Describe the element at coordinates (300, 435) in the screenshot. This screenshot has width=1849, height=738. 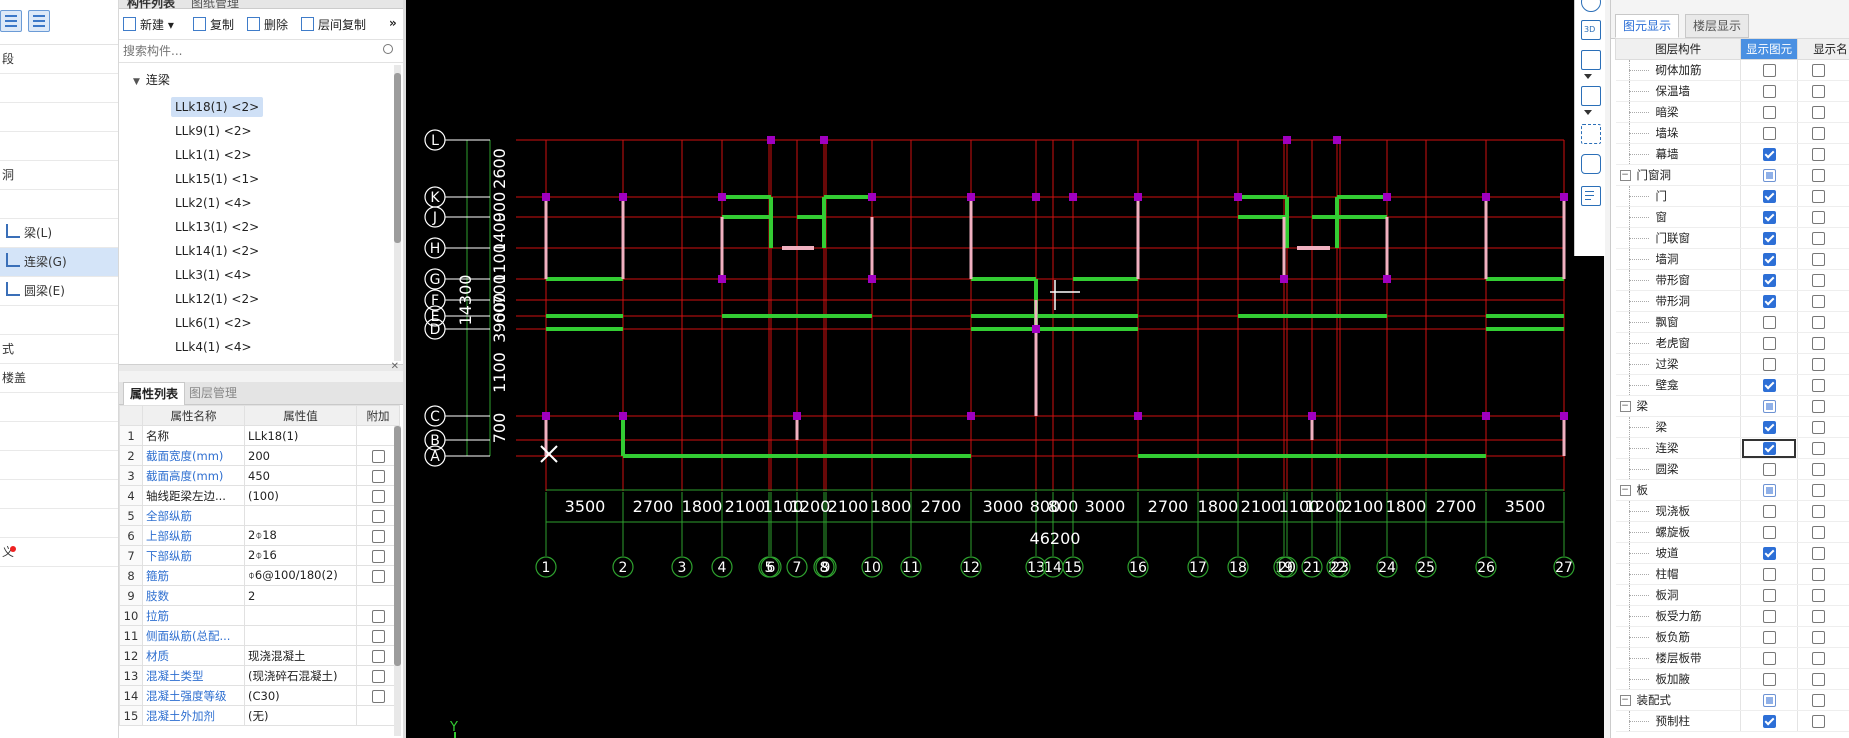
I see `property-value: LLk18(1)` at that location.